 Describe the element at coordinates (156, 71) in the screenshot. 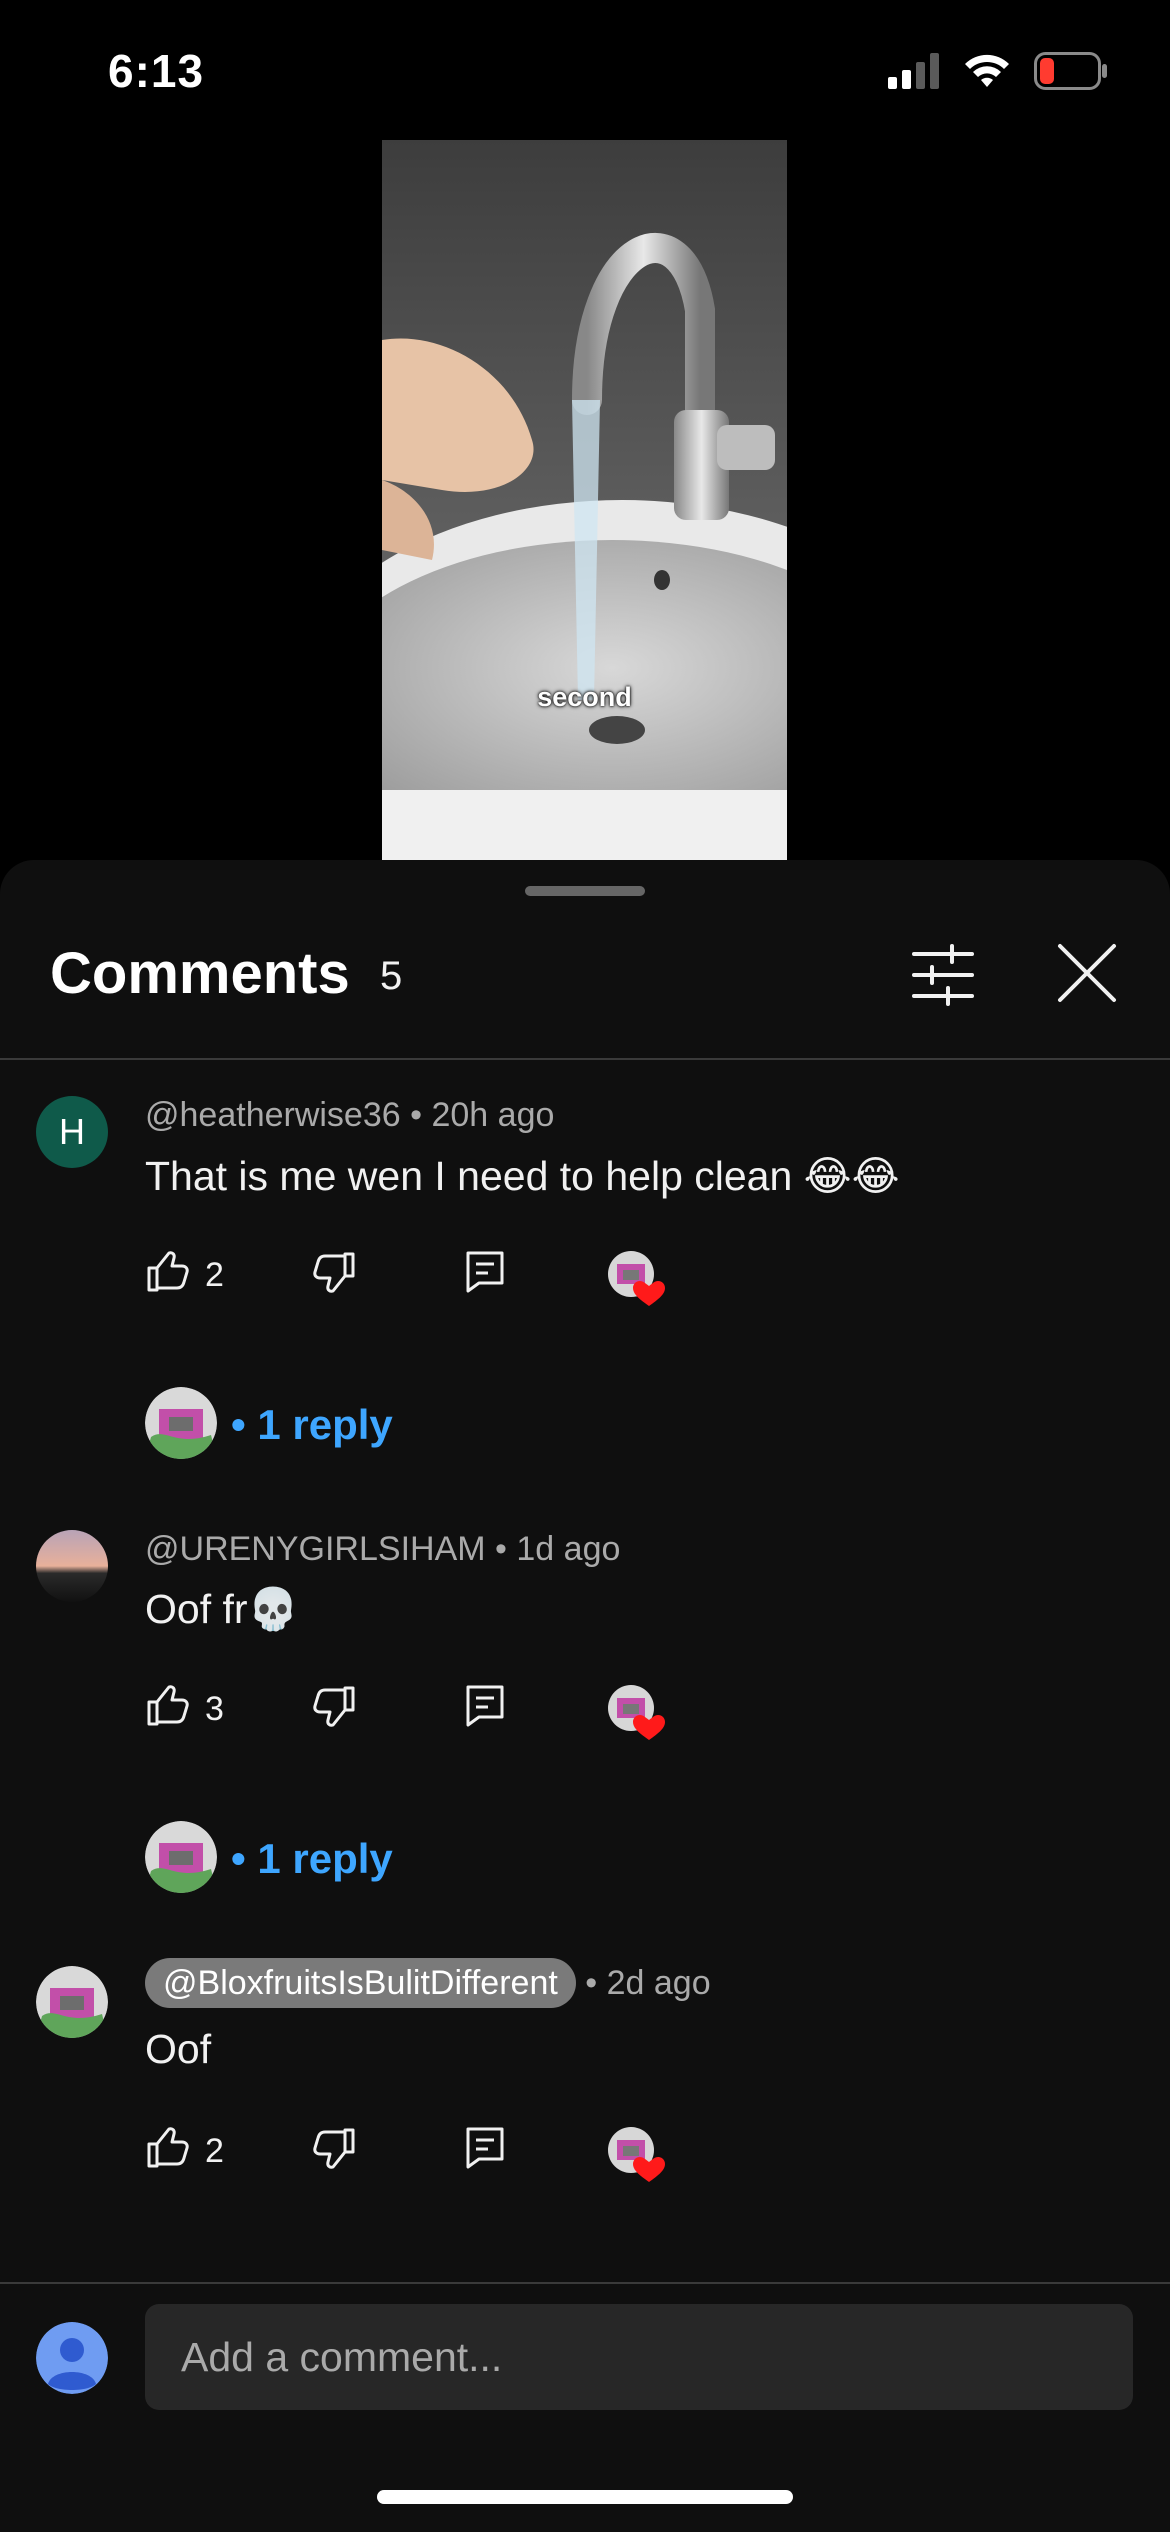

I see `status-time: 6:13` at that location.